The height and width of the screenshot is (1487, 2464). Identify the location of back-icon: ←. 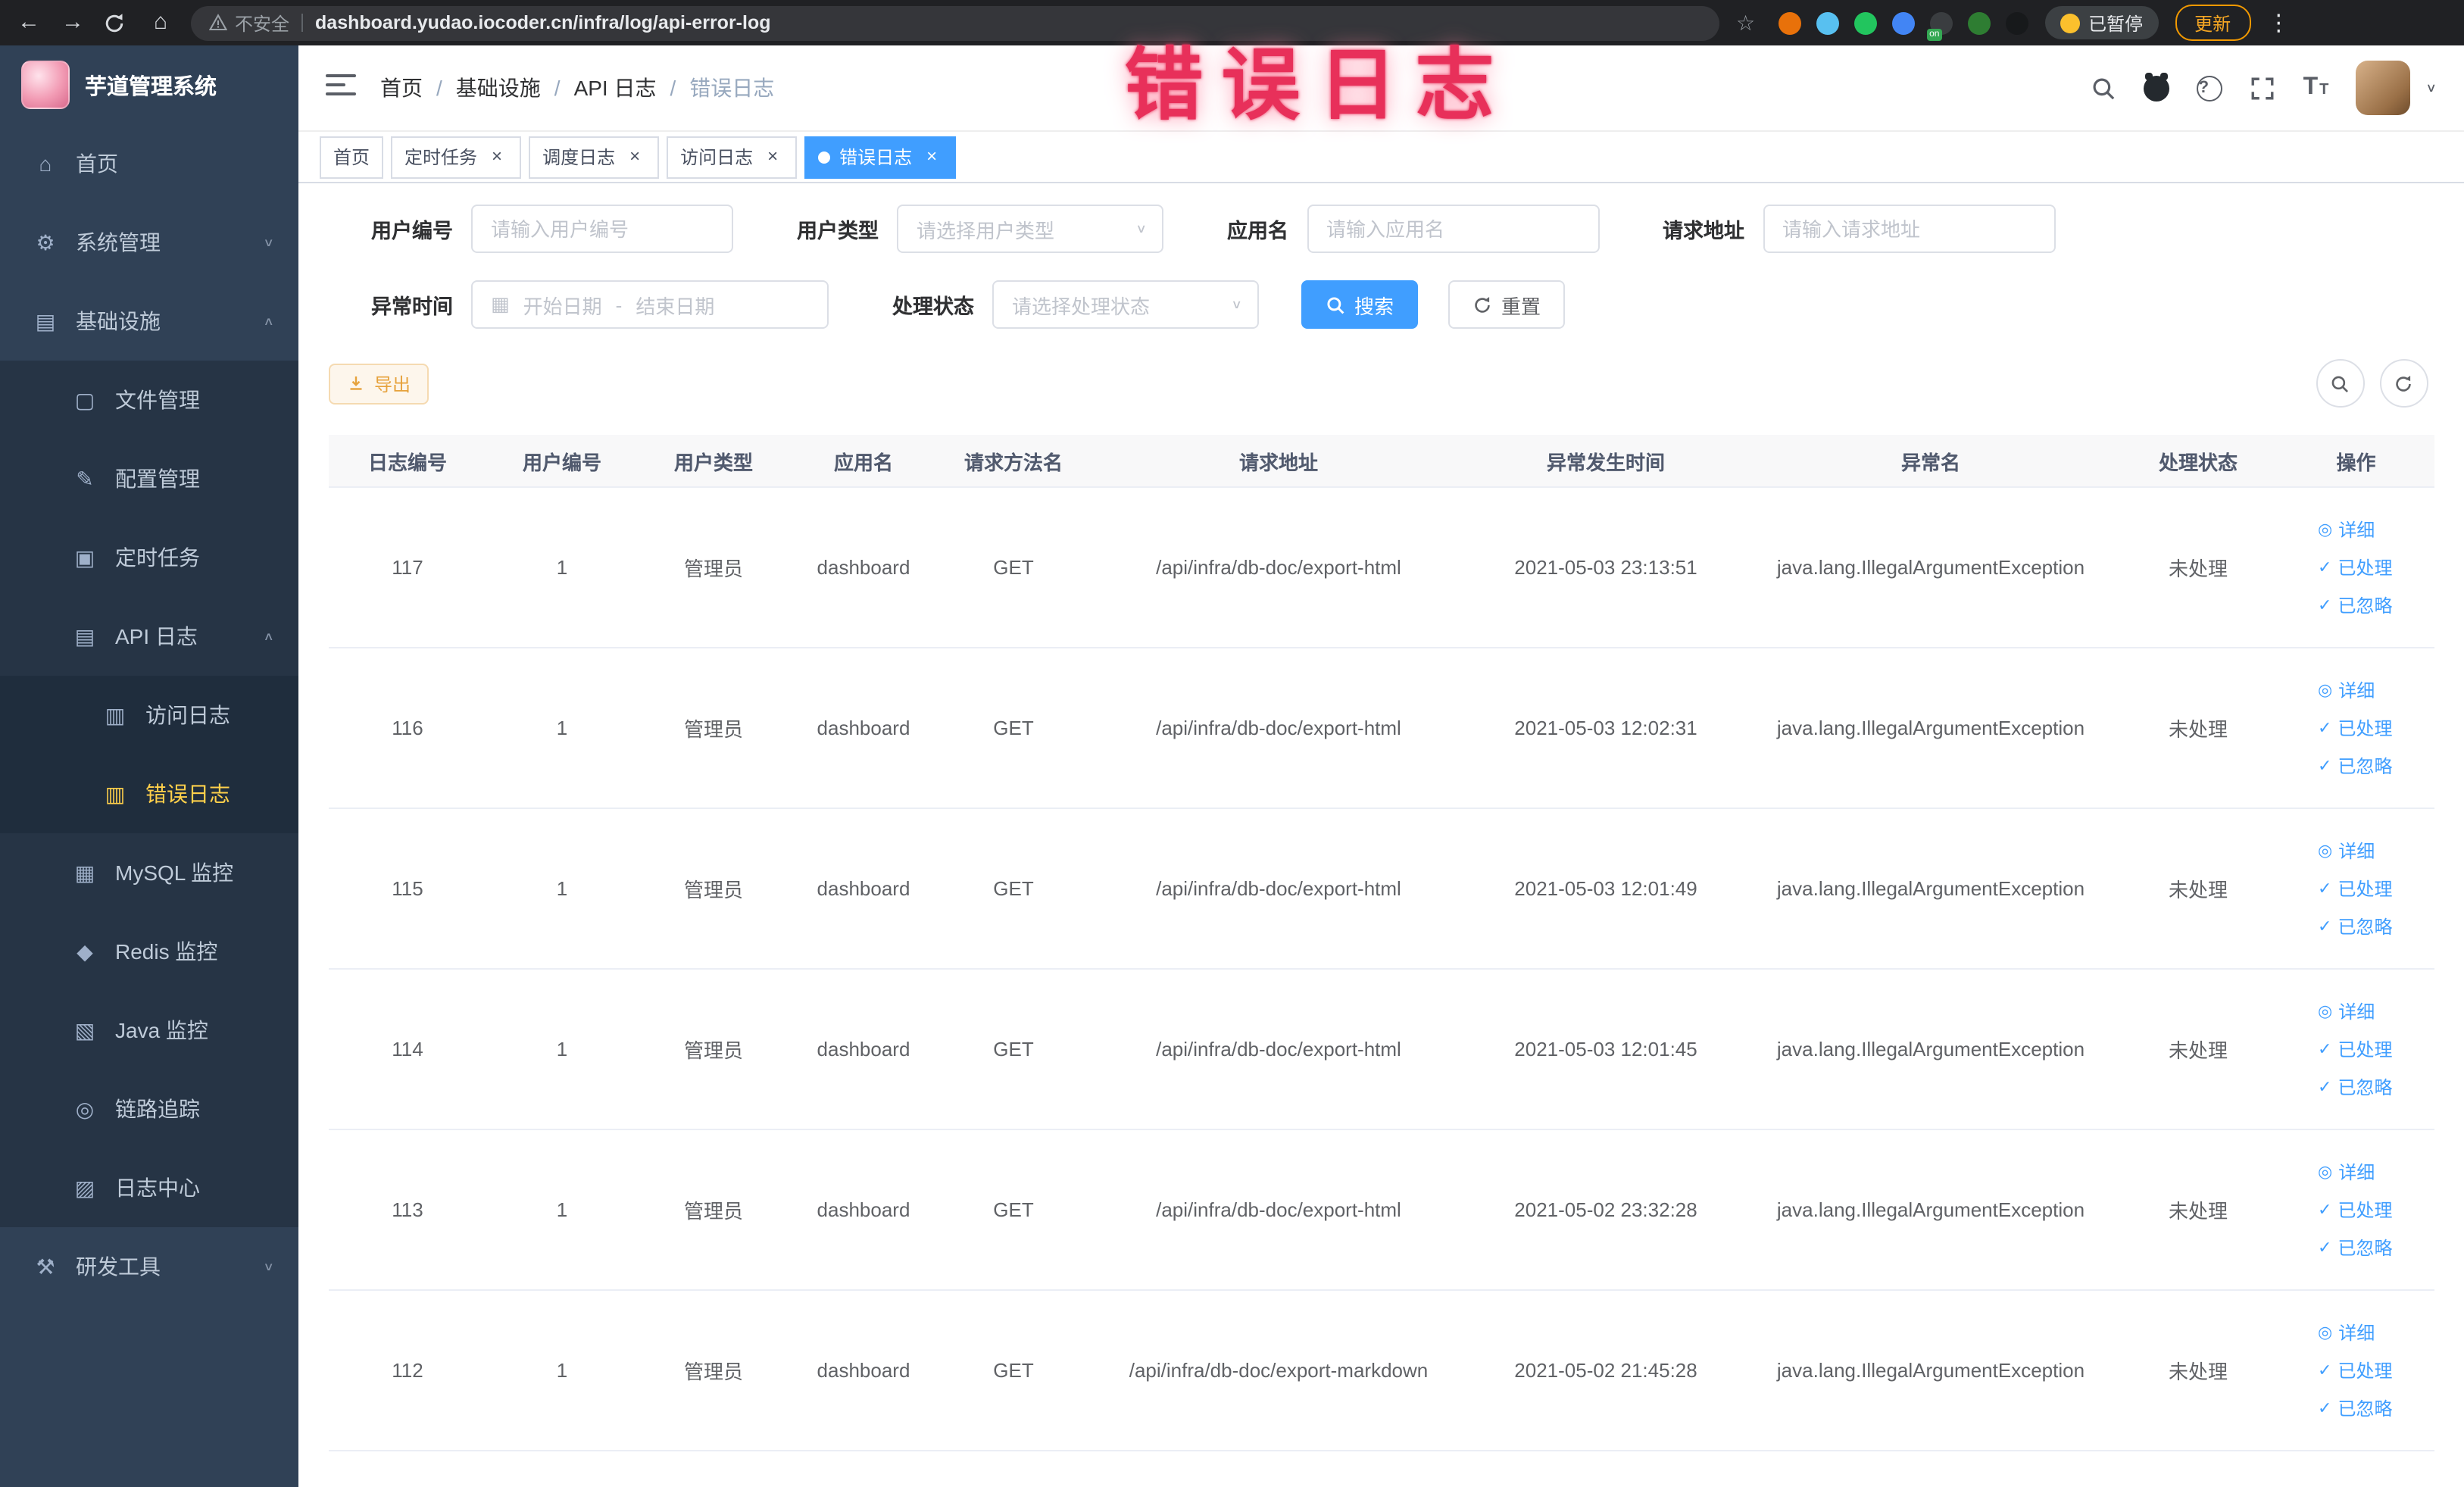
(28, 22).